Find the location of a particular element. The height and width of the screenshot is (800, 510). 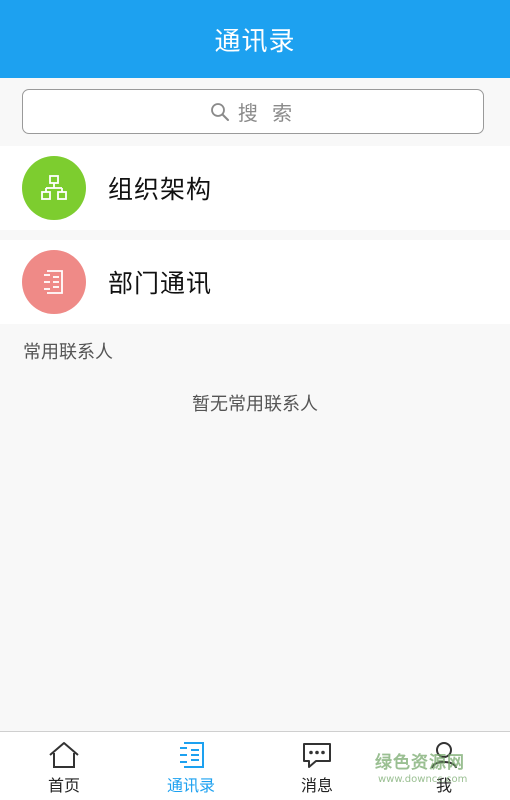

org-structure-label: 组织架构 is located at coordinates (160, 189).